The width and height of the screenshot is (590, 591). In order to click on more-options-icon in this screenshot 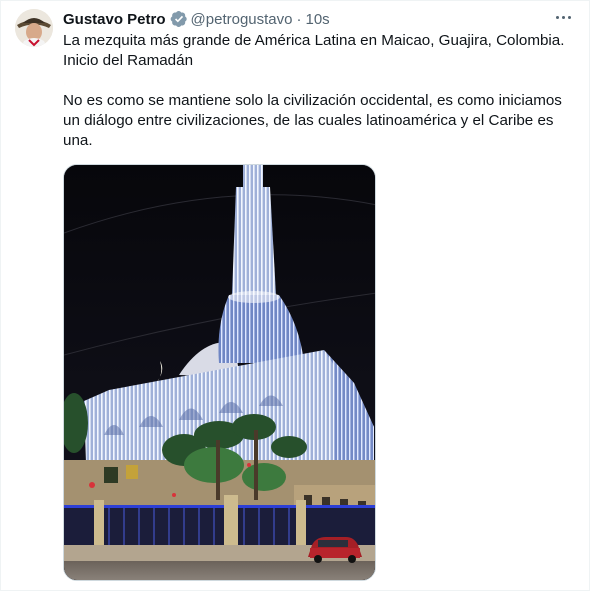, I will do `click(563, 17)`.